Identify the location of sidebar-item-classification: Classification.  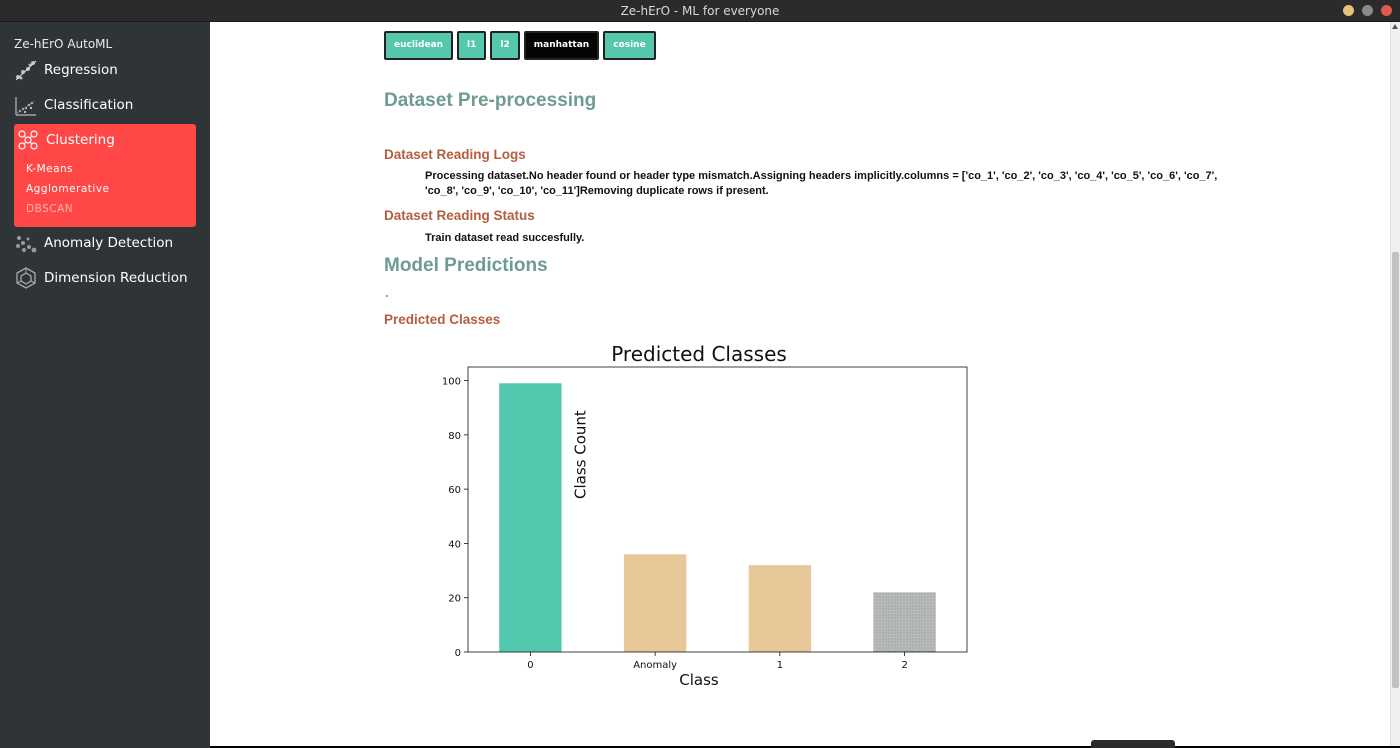
(105, 105).